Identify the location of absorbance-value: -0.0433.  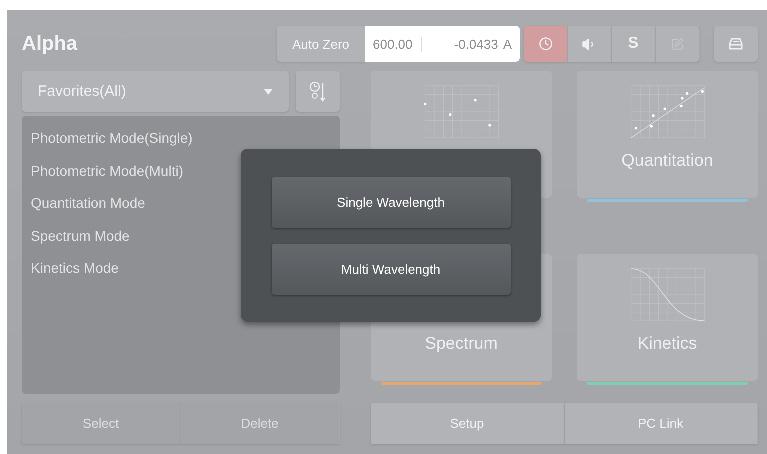
(476, 44).